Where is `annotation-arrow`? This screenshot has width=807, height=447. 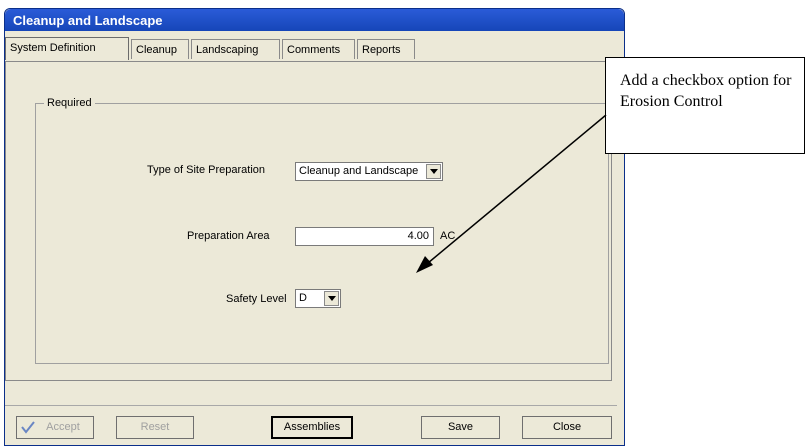 annotation-arrow is located at coordinates (511, 193).